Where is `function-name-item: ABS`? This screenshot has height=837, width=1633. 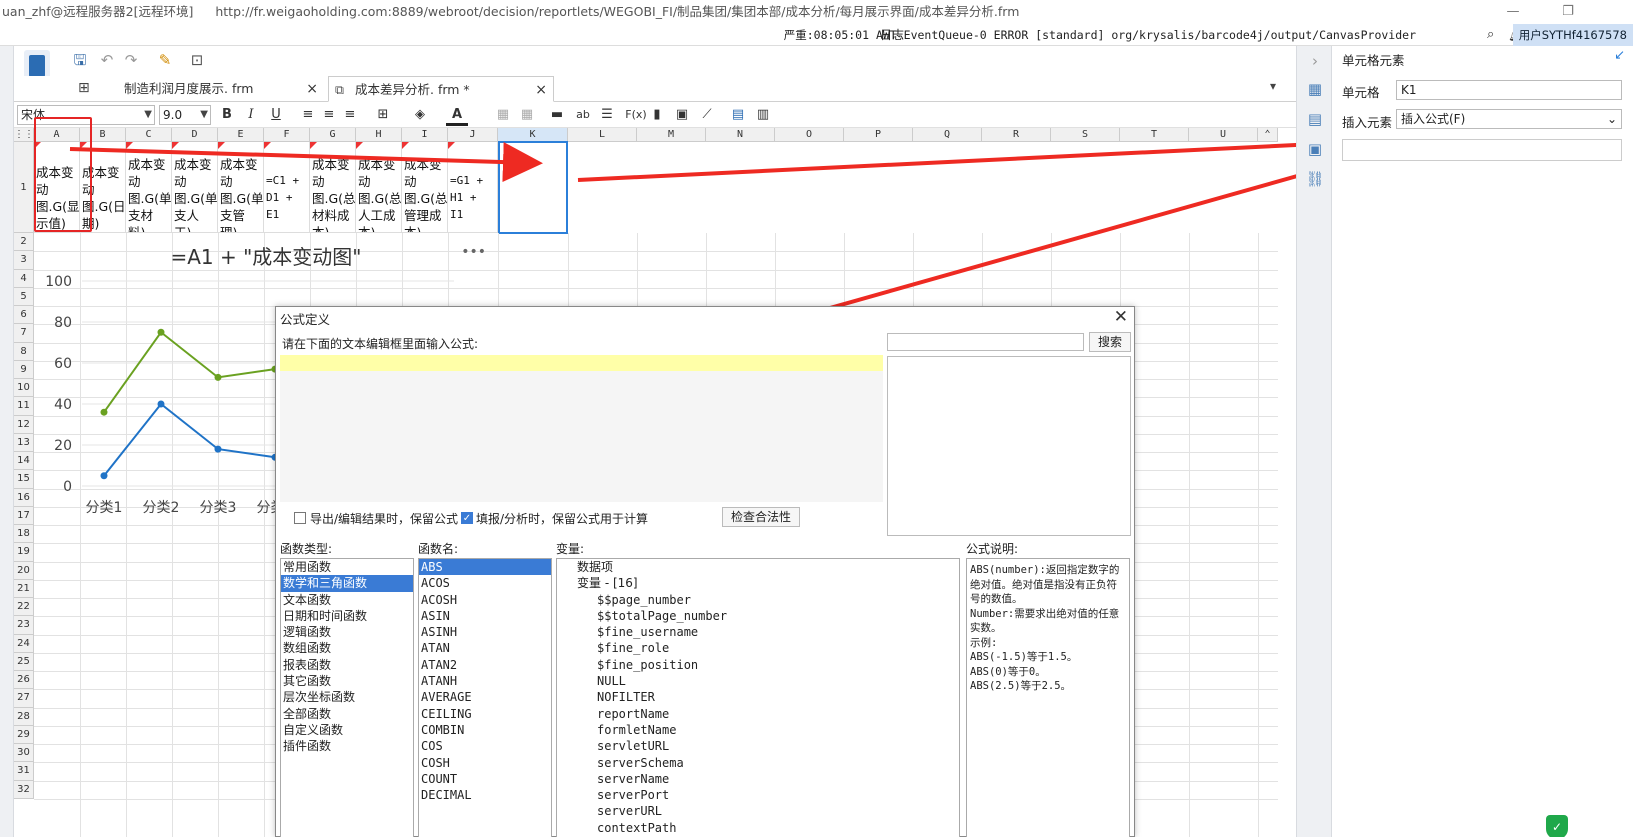 function-name-item: ABS is located at coordinates (485, 567).